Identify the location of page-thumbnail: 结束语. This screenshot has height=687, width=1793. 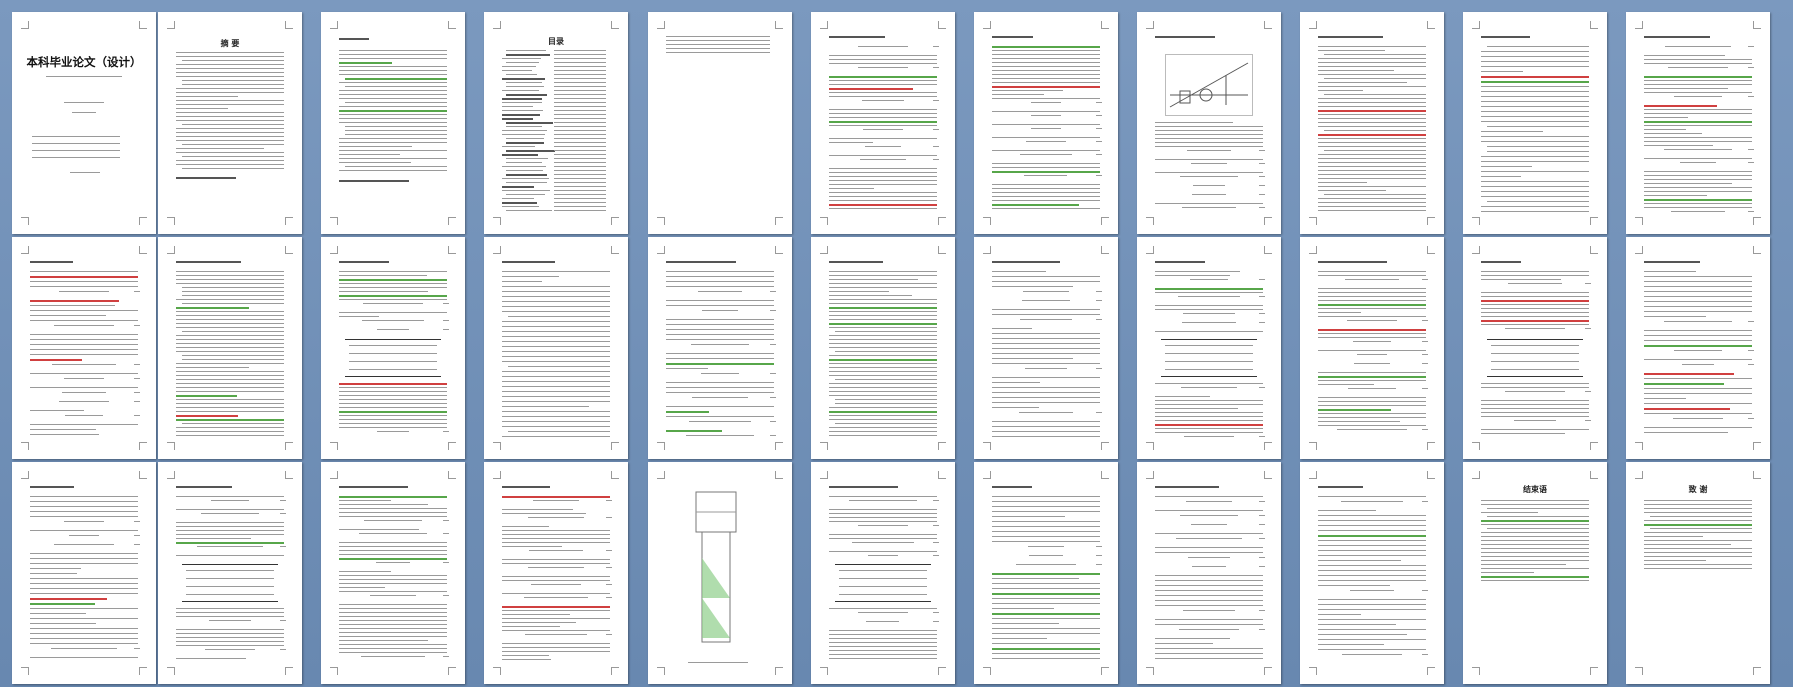
(1535, 573).